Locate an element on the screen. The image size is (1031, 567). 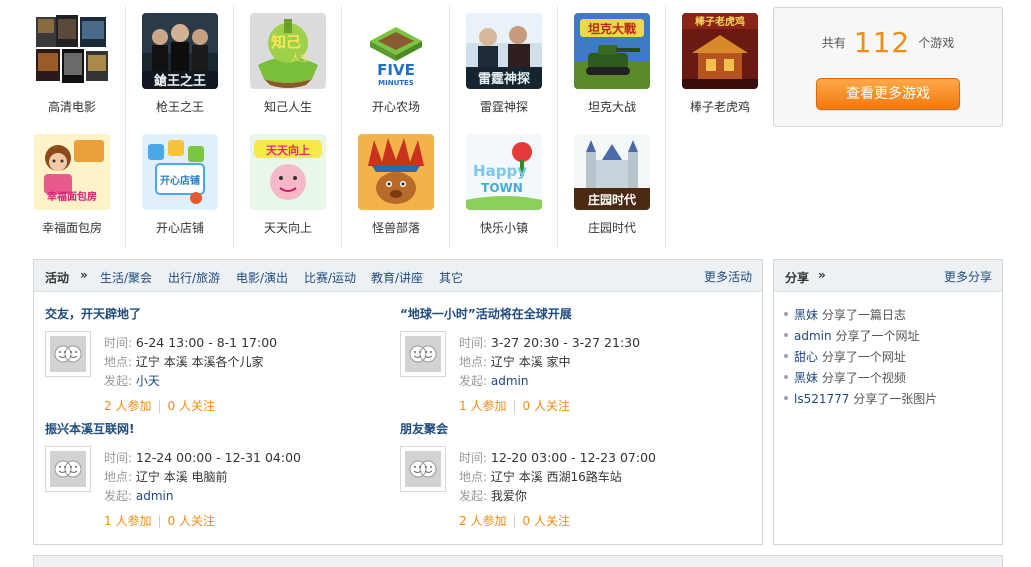
stick-tiger-chicken-icon: 棒子老虎鸡 is located at coordinates (720, 51).